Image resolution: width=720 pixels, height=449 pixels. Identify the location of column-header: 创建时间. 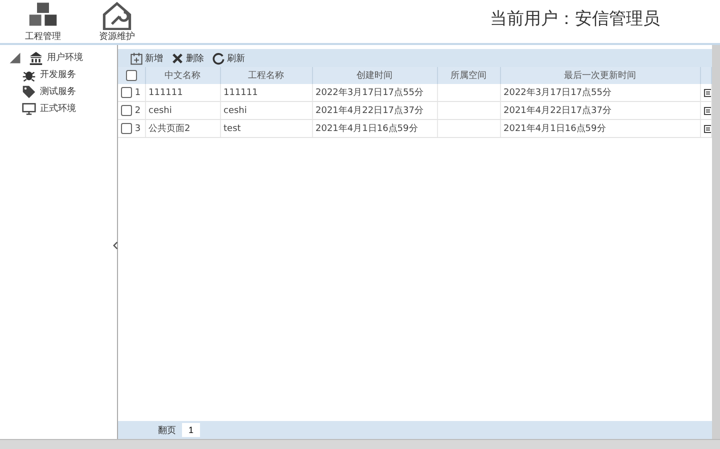
(374, 75).